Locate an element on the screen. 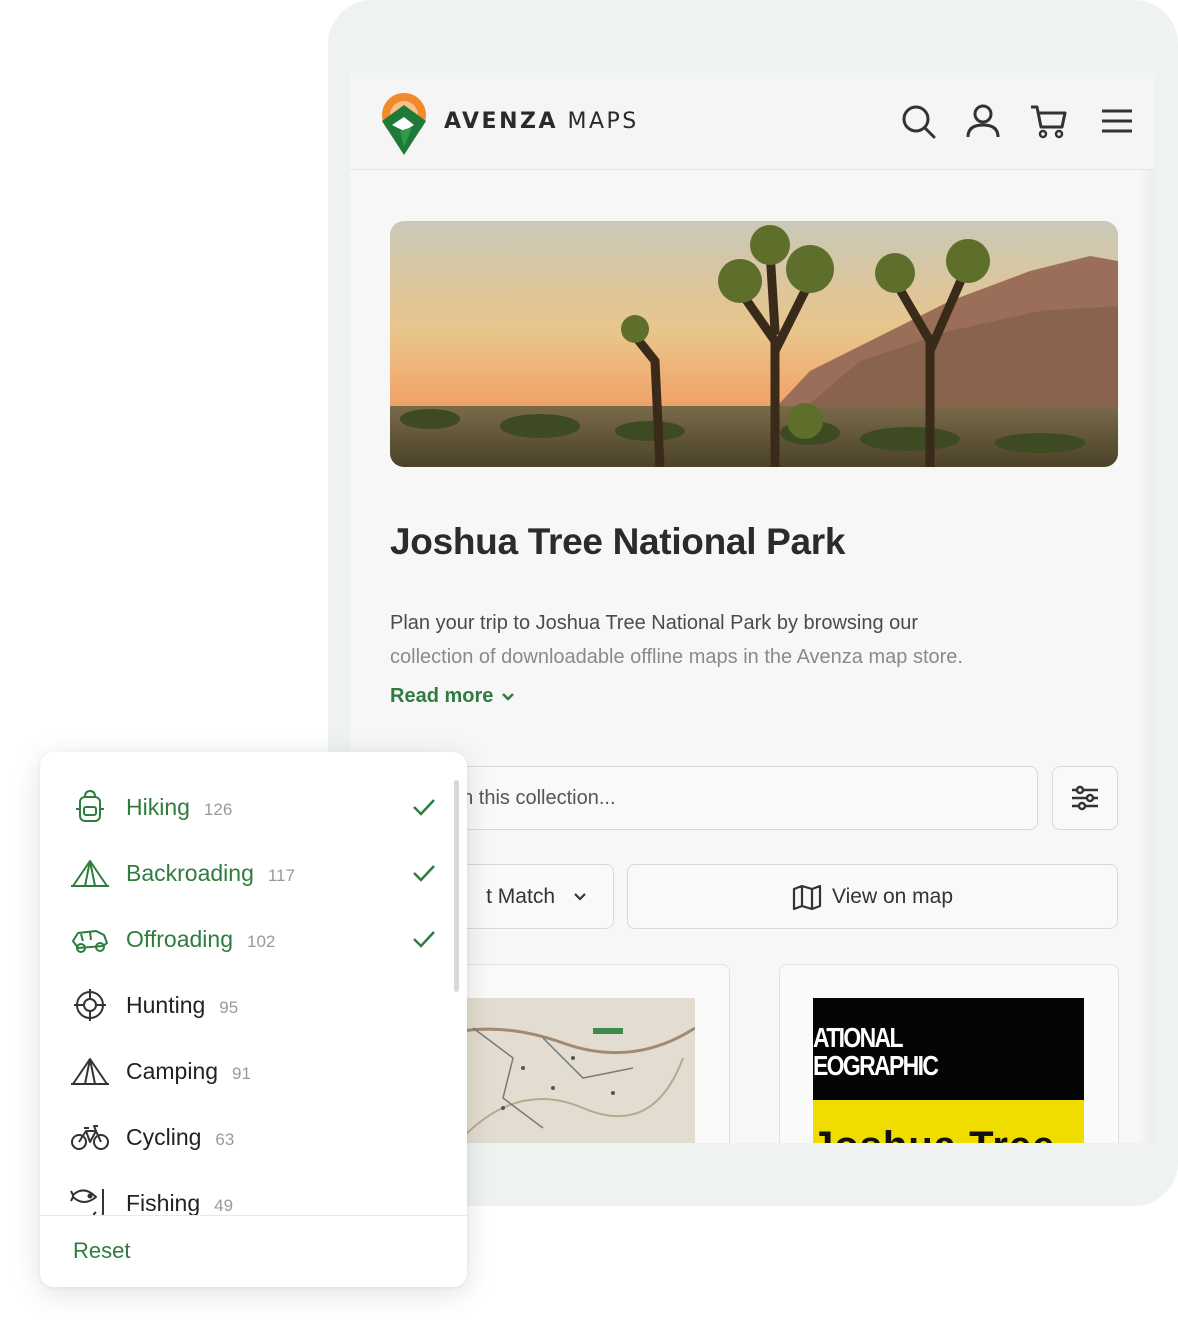 The width and height of the screenshot is (1178, 1337). filter-option-backroading: Backroading 117 is located at coordinates (253, 873).